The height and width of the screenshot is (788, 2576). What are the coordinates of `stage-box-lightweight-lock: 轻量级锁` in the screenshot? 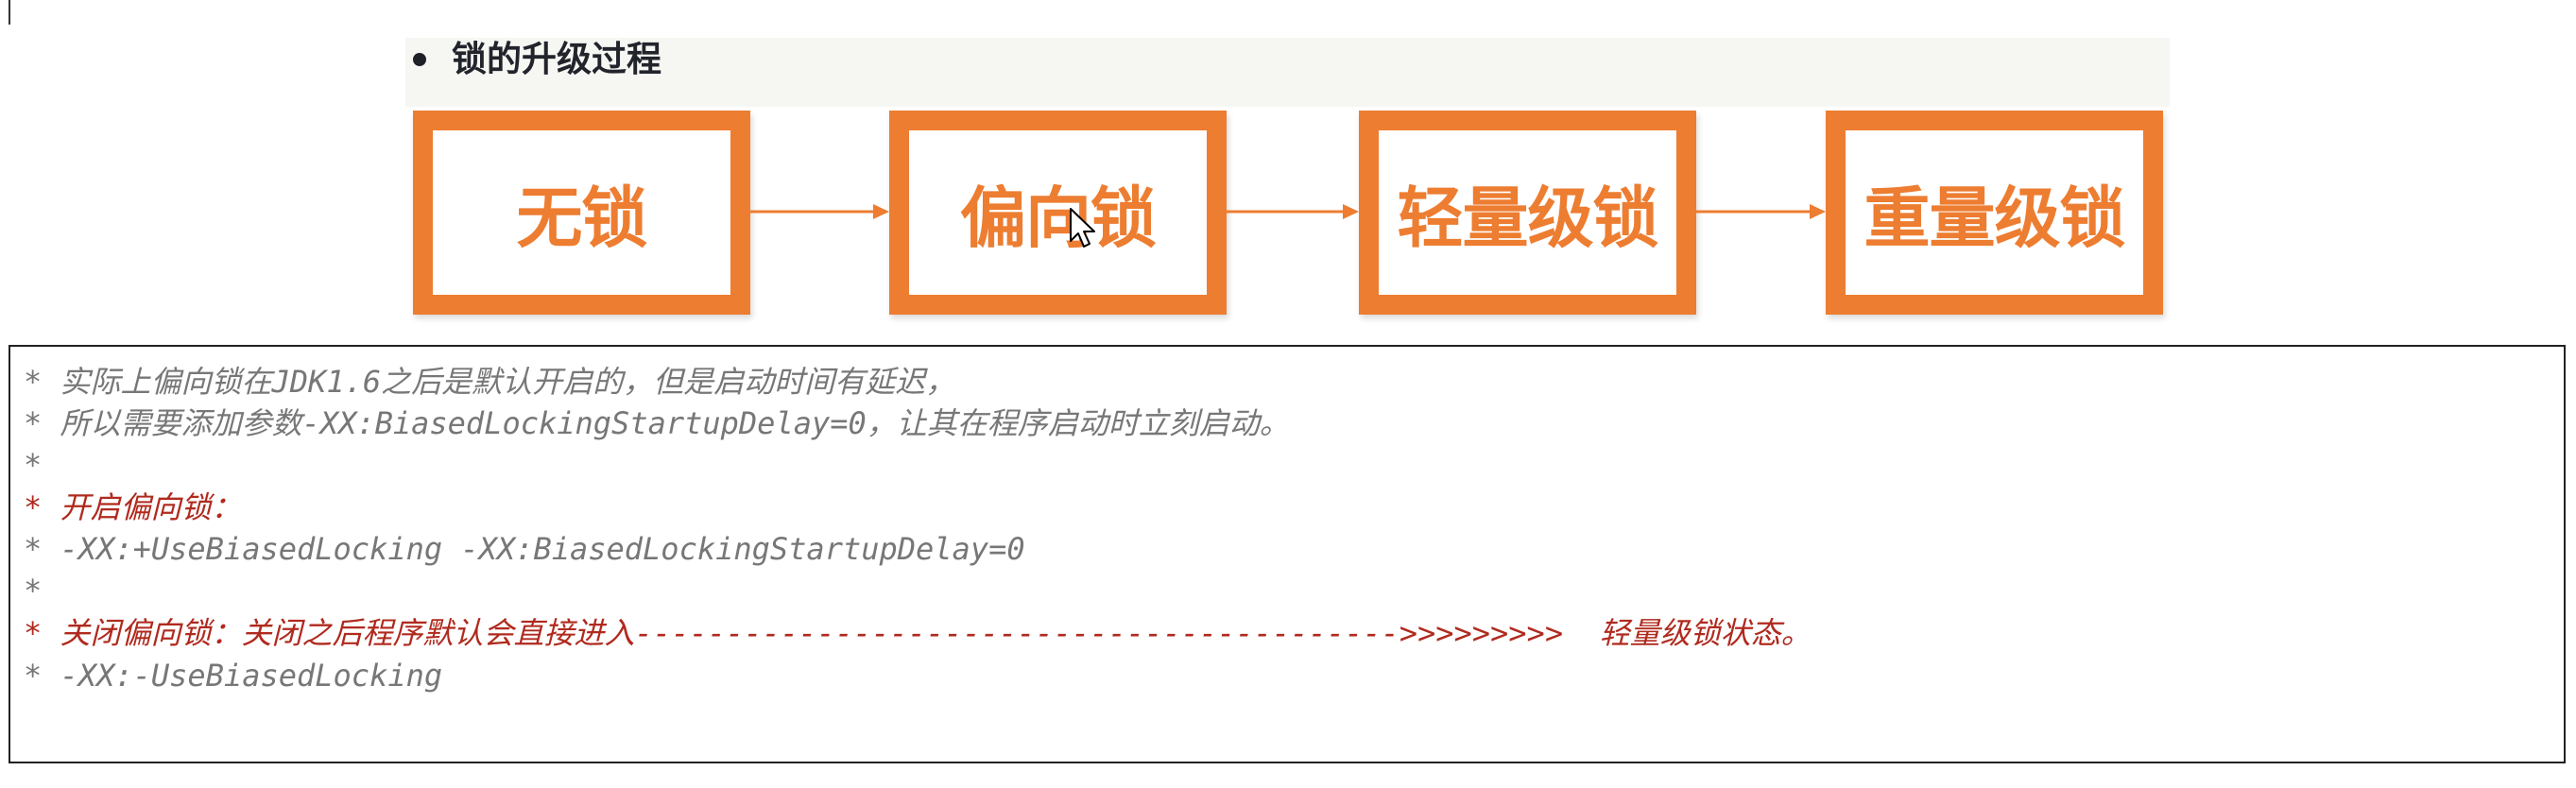 It's located at (1527, 213).